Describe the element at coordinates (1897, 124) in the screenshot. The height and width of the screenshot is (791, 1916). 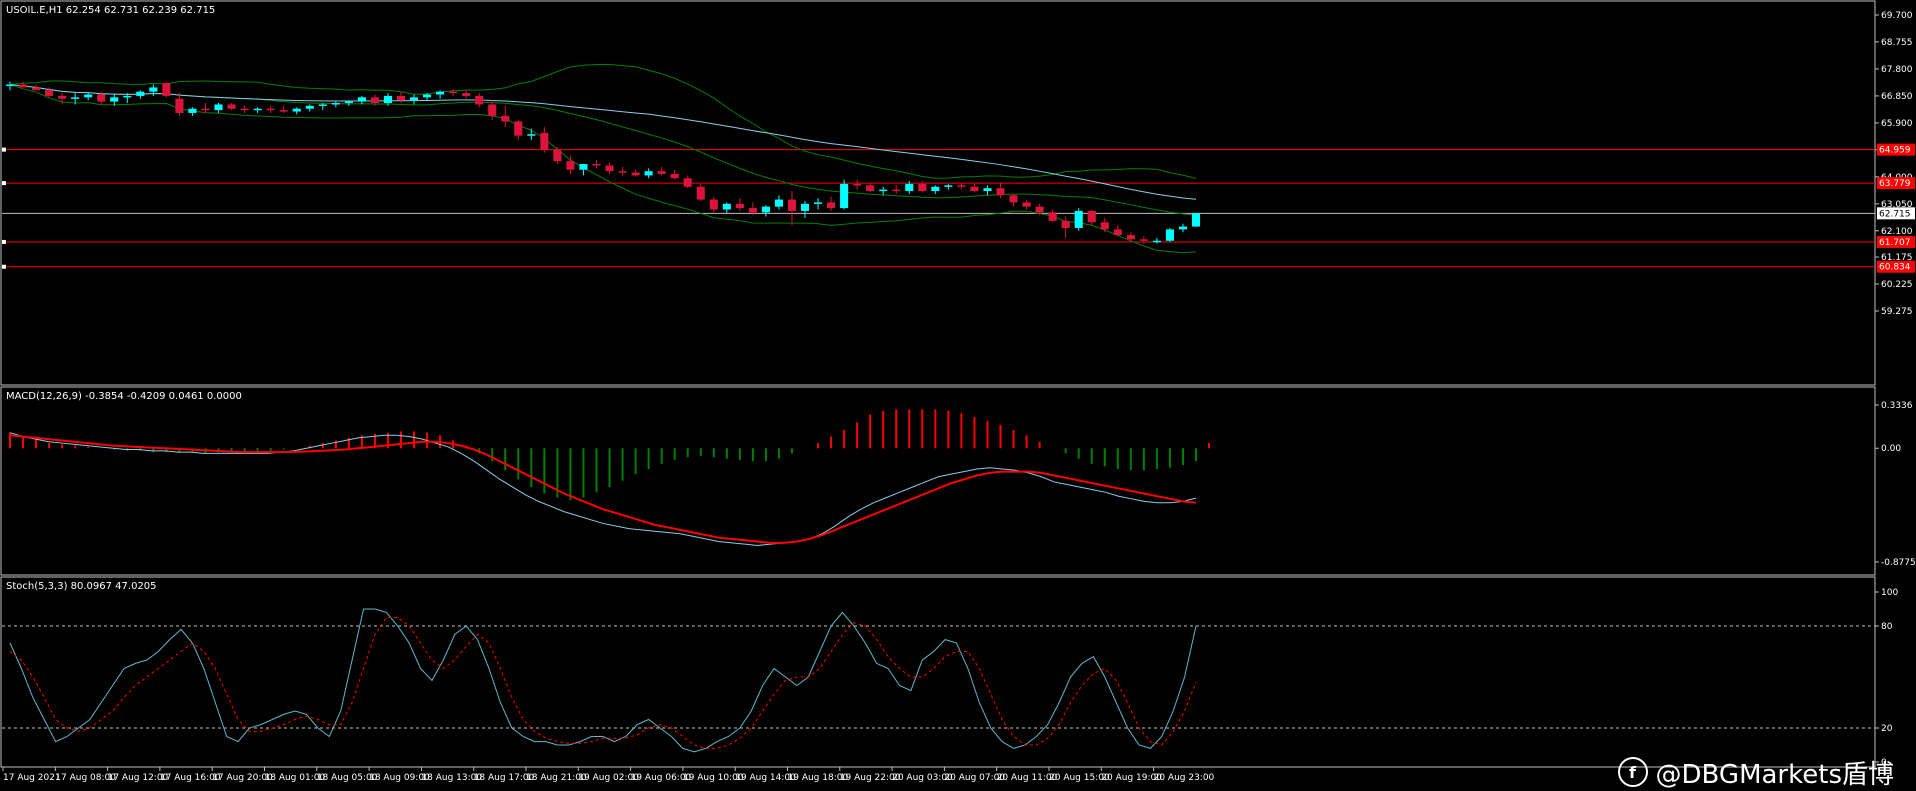
I see `price-tick-label: 65.900` at that location.